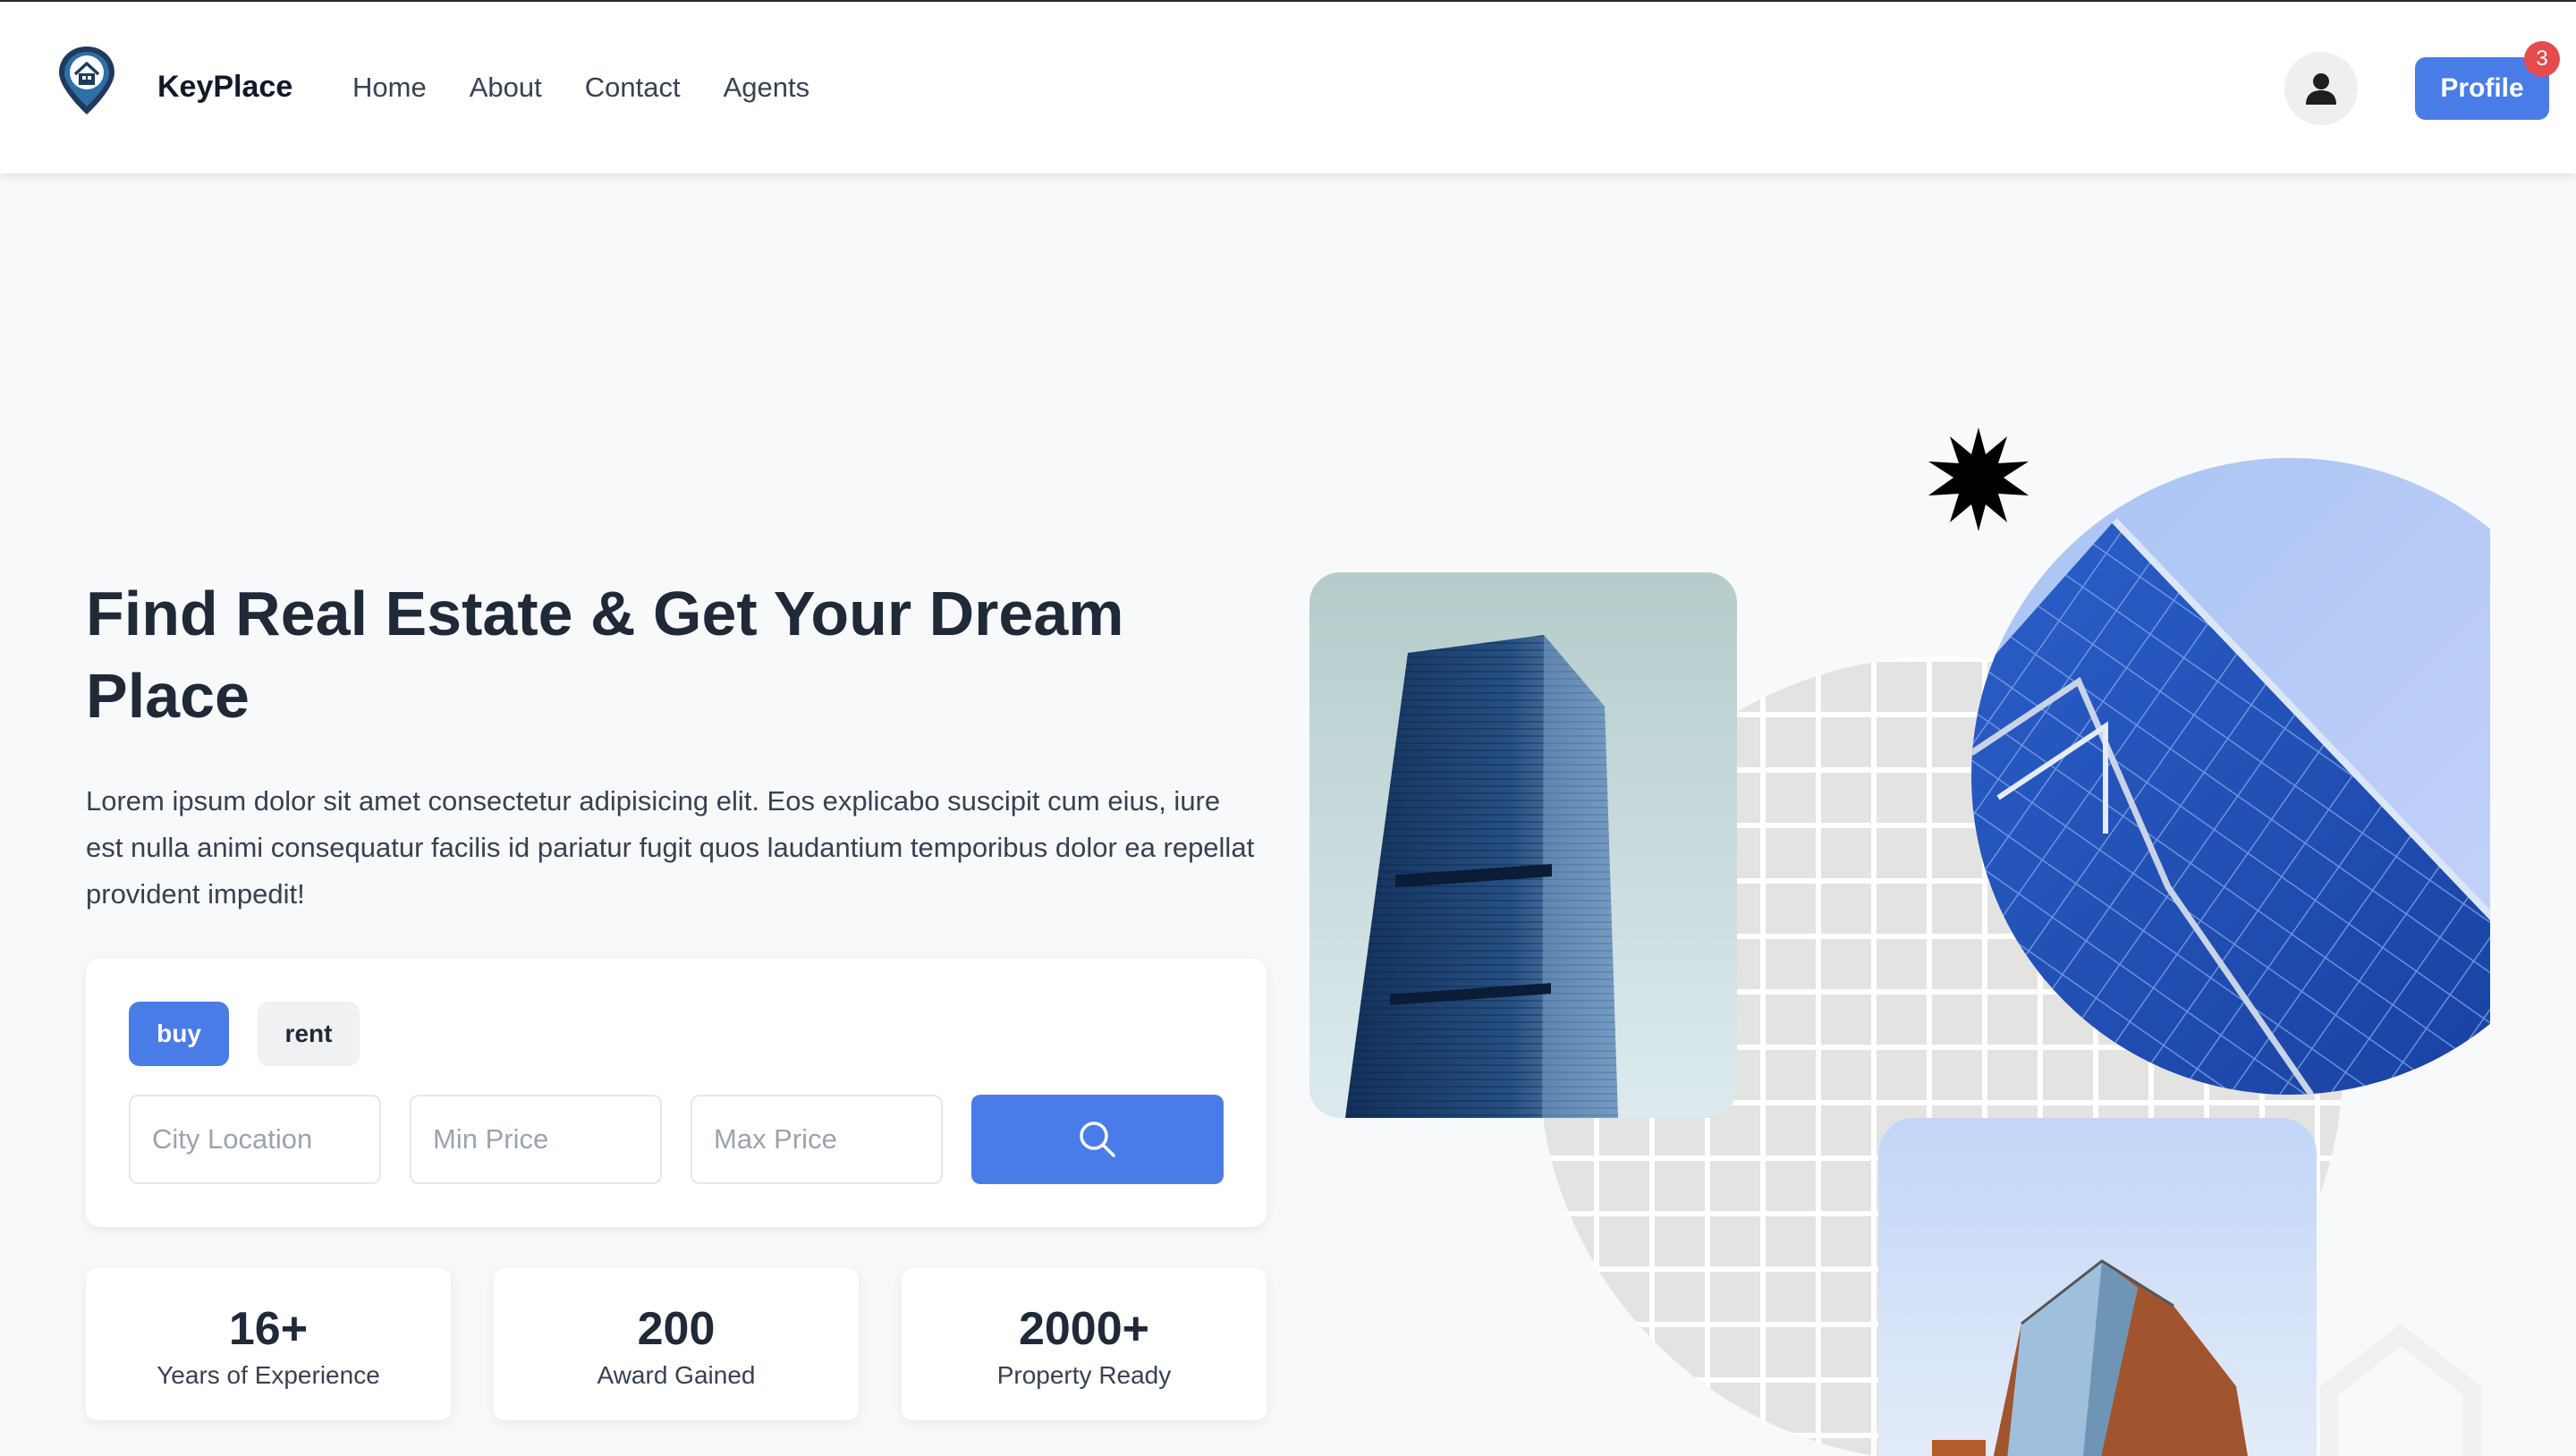 Image resolution: width=2576 pixels, height=1456 pixels. Describe the element at coordinates (633, 88) in the screenshot. I see `nav-link-contact: Contact` at that location.